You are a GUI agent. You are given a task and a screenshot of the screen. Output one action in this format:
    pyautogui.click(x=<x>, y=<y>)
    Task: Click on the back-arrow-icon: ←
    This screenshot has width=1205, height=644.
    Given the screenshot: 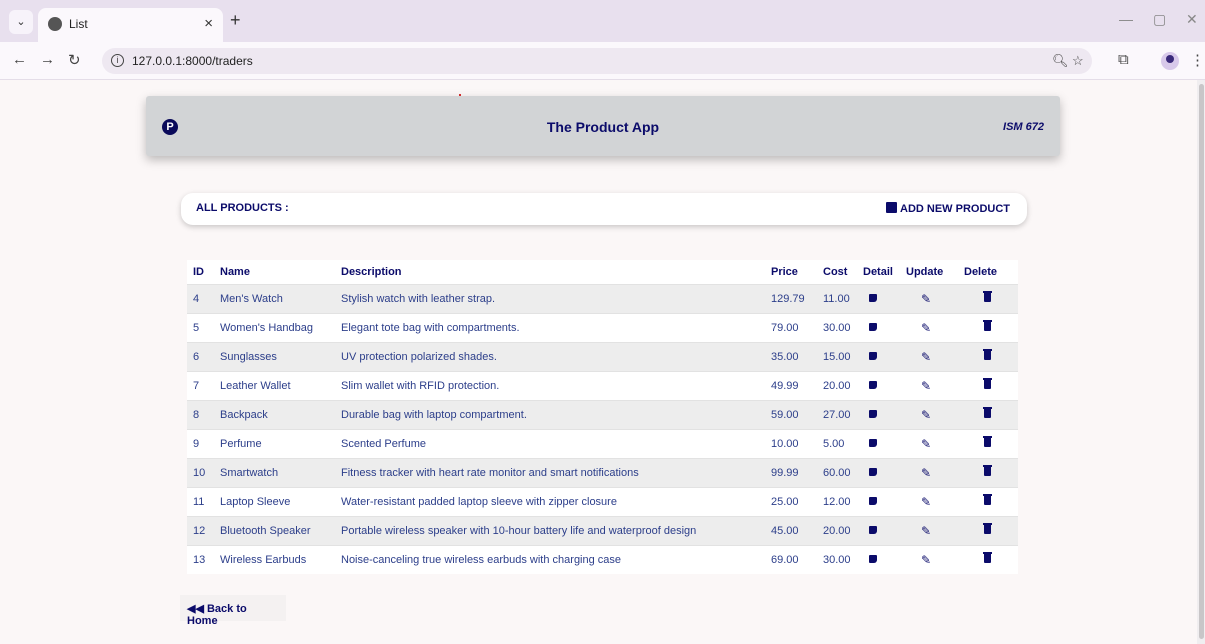 What is the action you would take?
    pyautogui.click(x=19, y=59)
    